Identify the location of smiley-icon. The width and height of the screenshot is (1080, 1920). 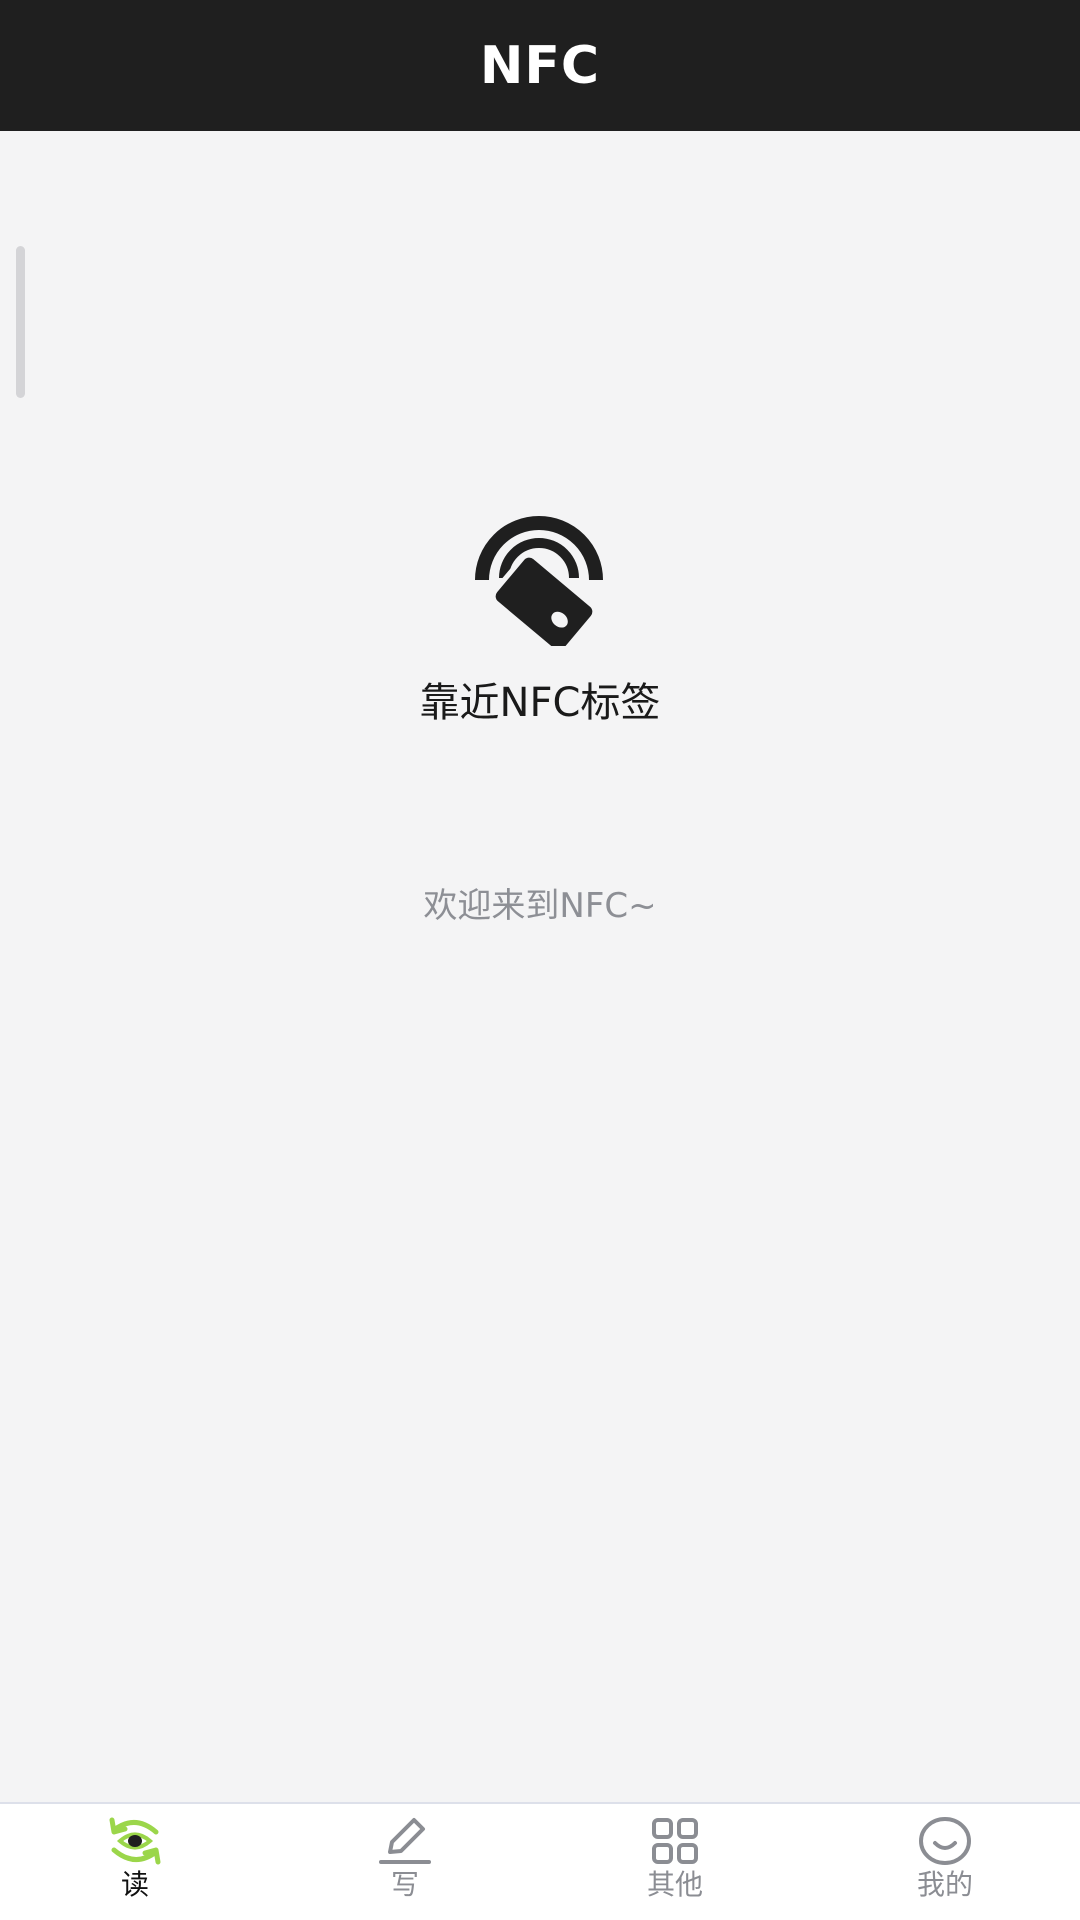
(945, 1841).